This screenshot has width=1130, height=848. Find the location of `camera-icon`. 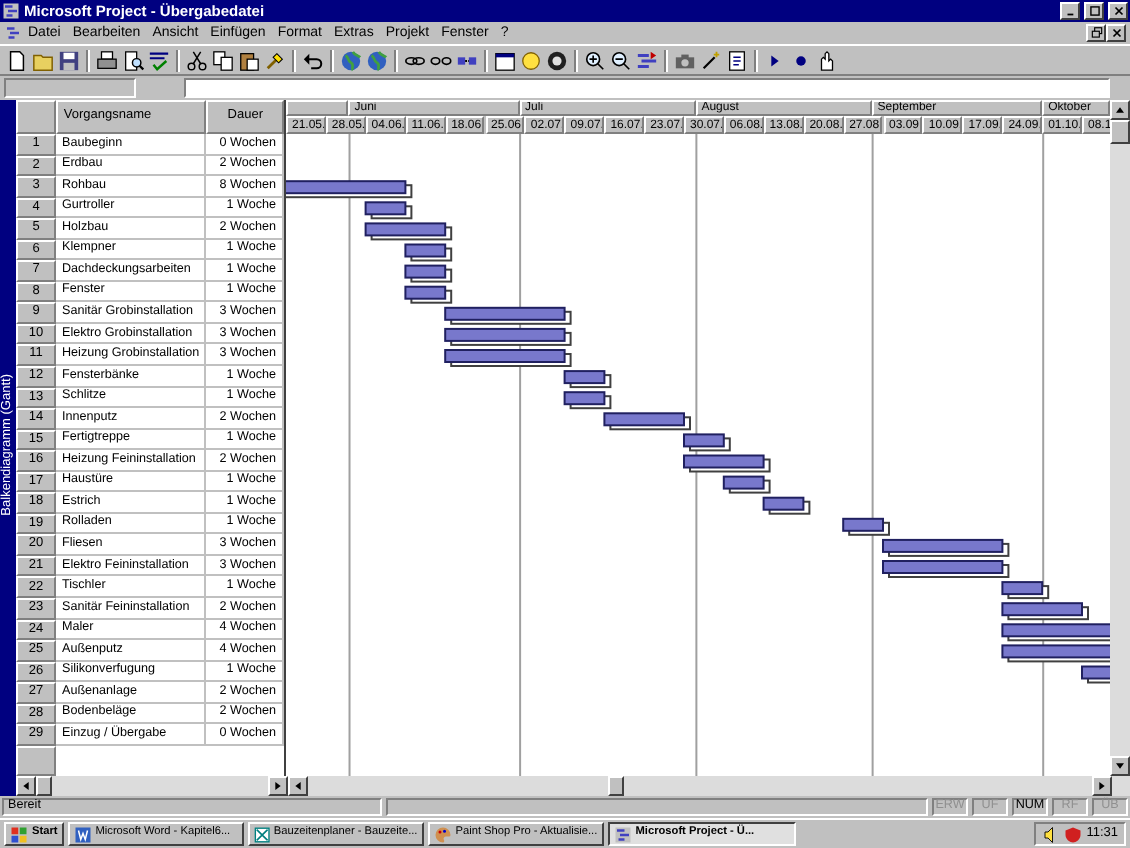

camera-icon is located at coordinates (685, 60).